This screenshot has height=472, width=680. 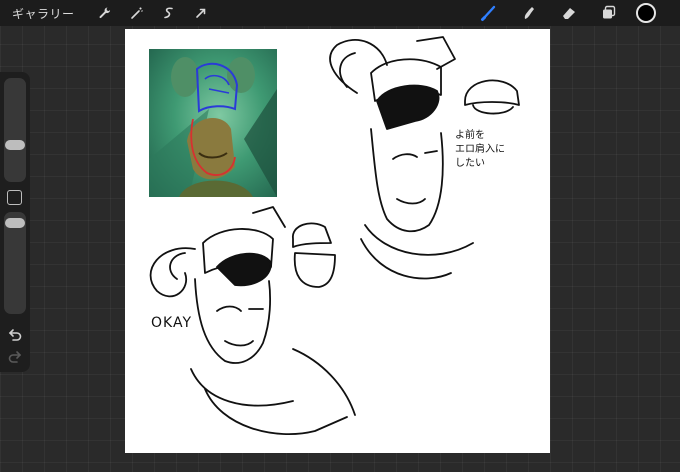 I want to click on jp-note-line: エロ肩入に, so click(x=480, y=149).